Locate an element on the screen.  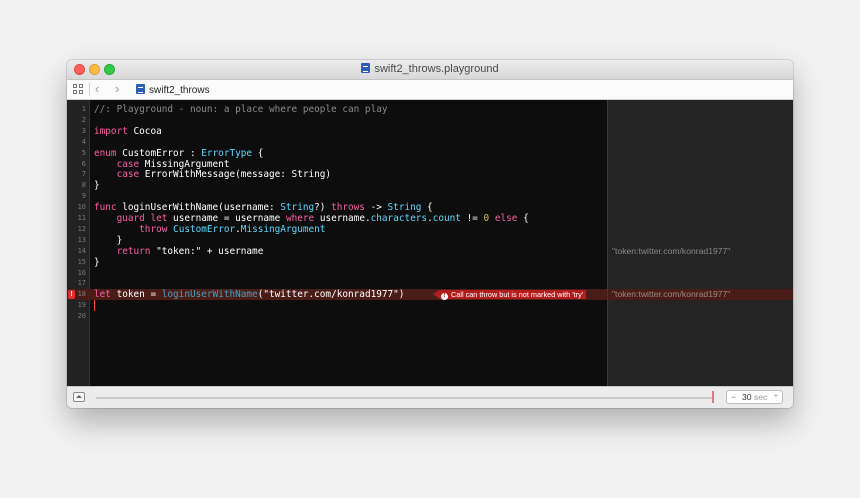
line-number: 7 is located at coordinates (83, 174).